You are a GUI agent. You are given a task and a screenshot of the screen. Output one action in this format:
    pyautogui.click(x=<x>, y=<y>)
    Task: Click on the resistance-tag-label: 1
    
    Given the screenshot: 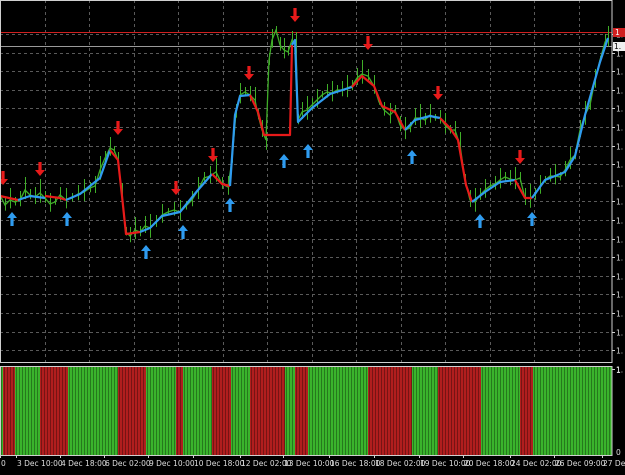 What is the action you would take?
    pyautogui.click(x=617, y=32)
    